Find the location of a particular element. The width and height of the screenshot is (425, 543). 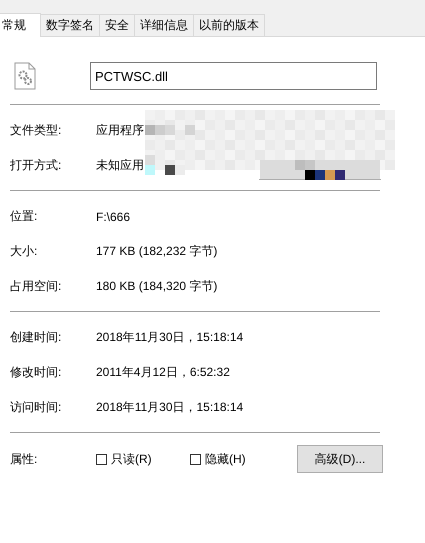

field-value: 2011年4月12日，6:52:32 is located at coordinates (163, 372).